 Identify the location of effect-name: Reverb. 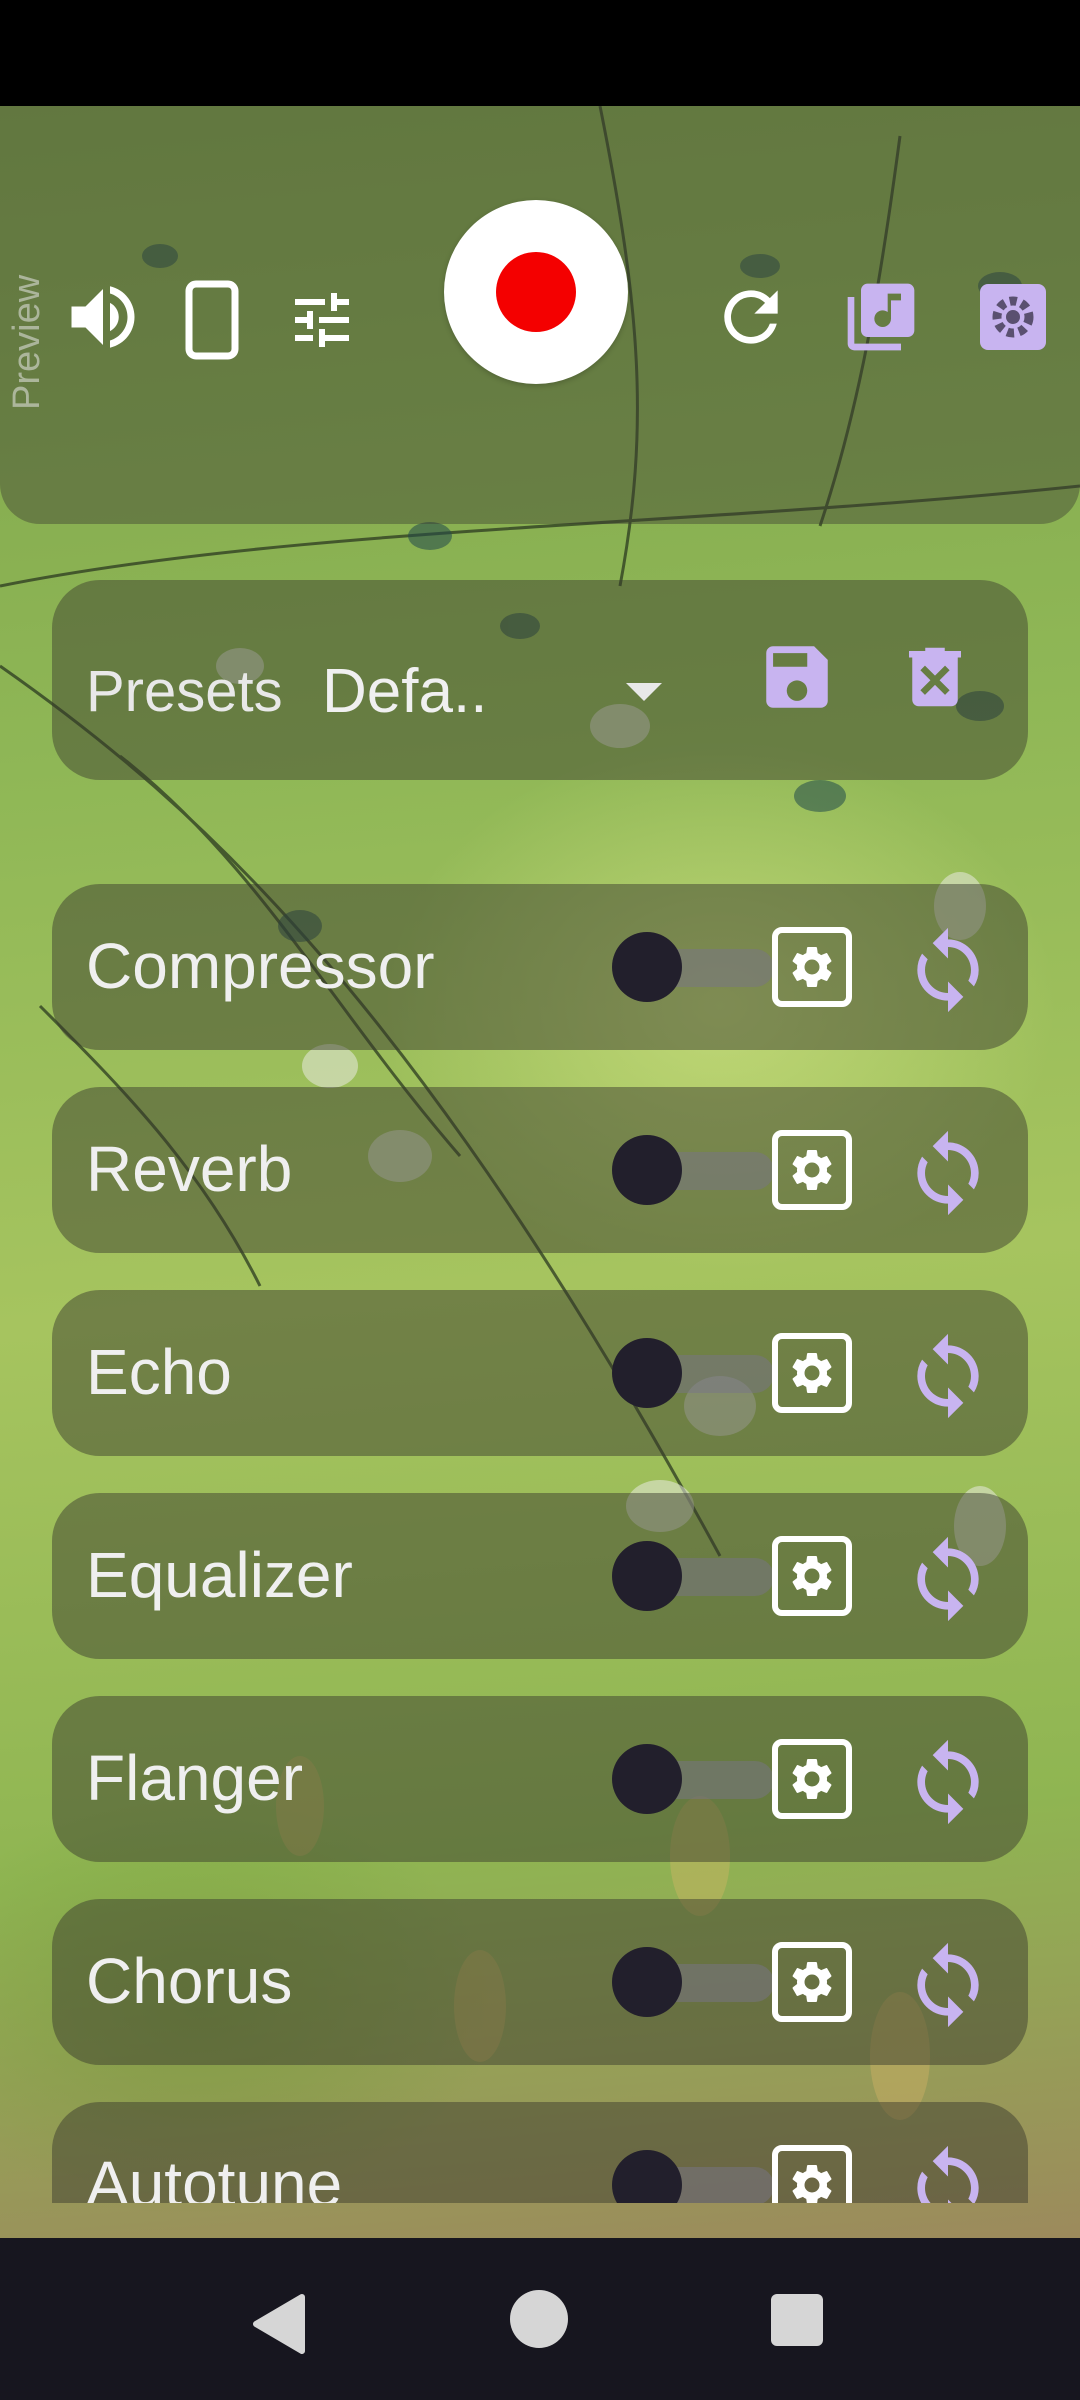
(189, 1169).